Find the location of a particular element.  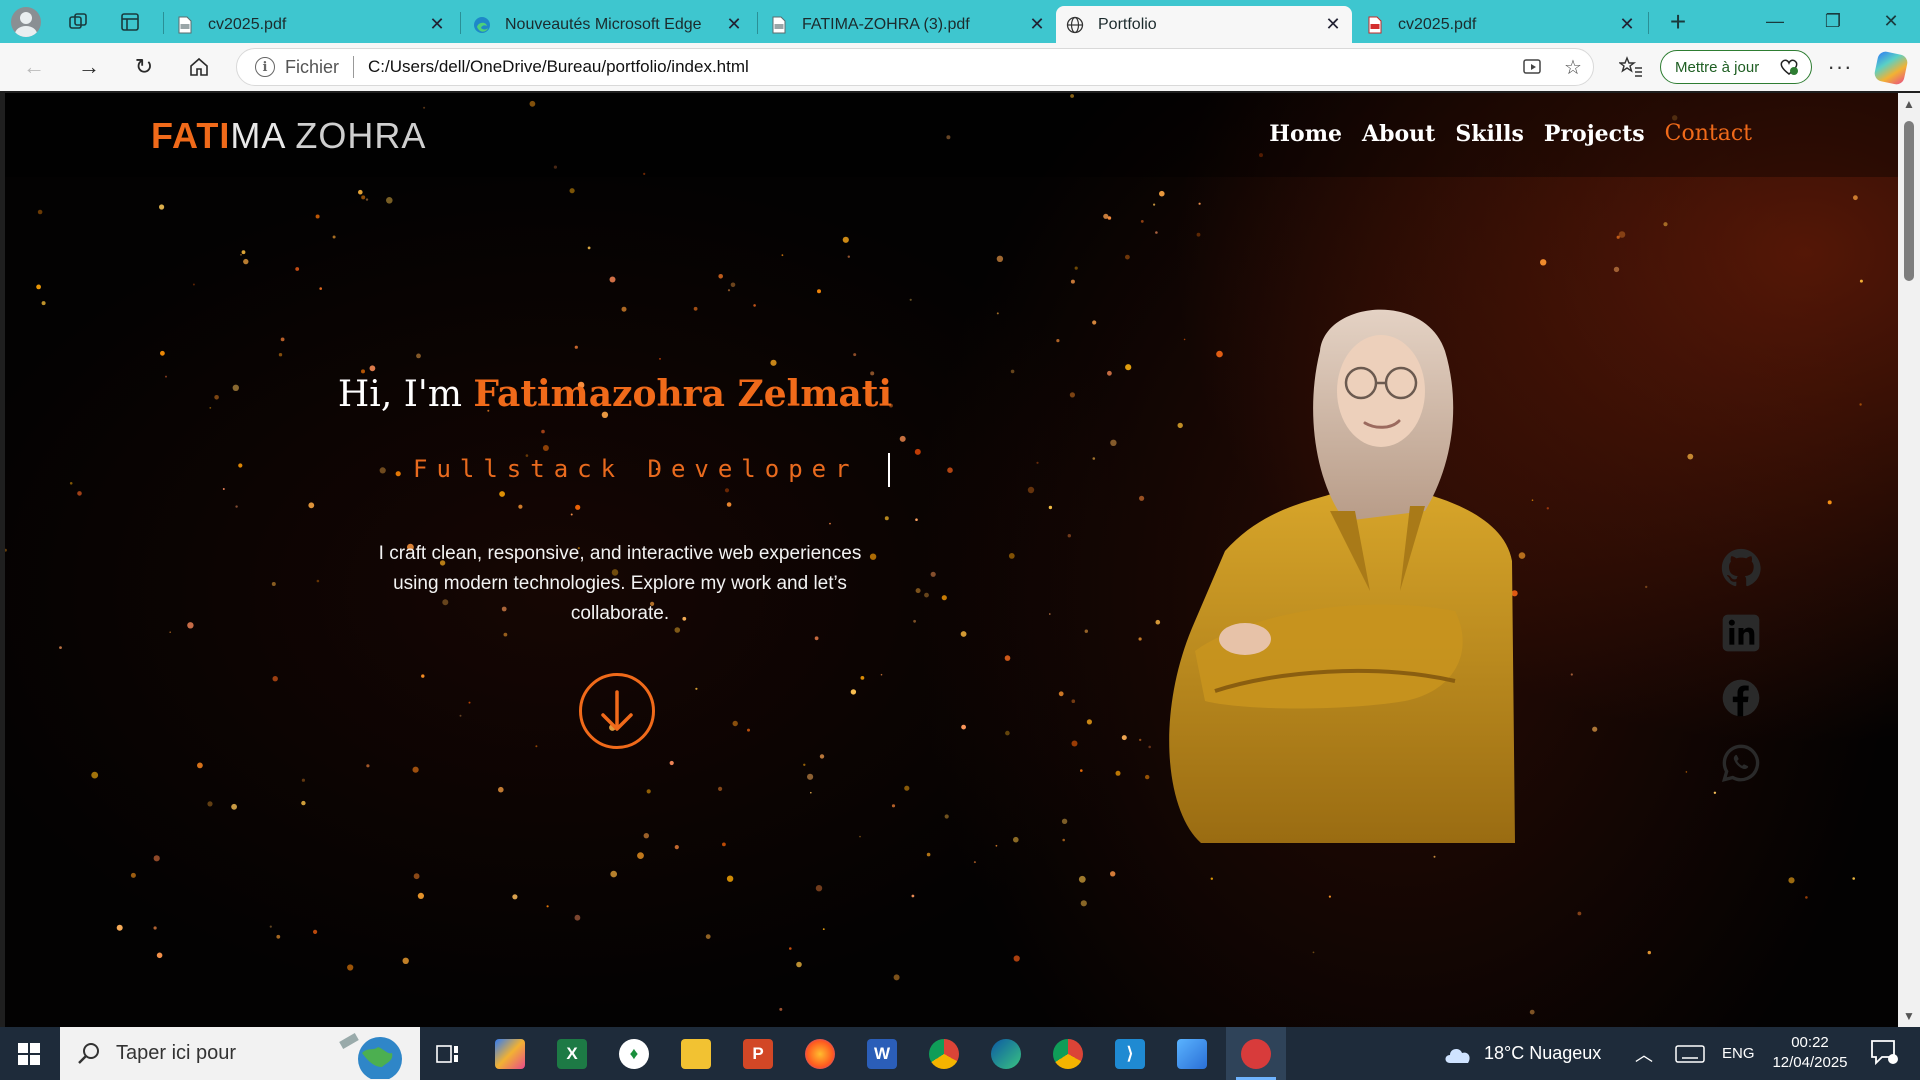

taskbar-firefox is located at coordinates (820, 1053).